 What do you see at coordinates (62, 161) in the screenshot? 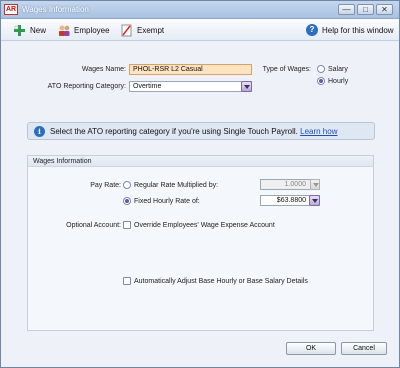
I see `group-title: Wages Information` at bounding box center [62, 161].